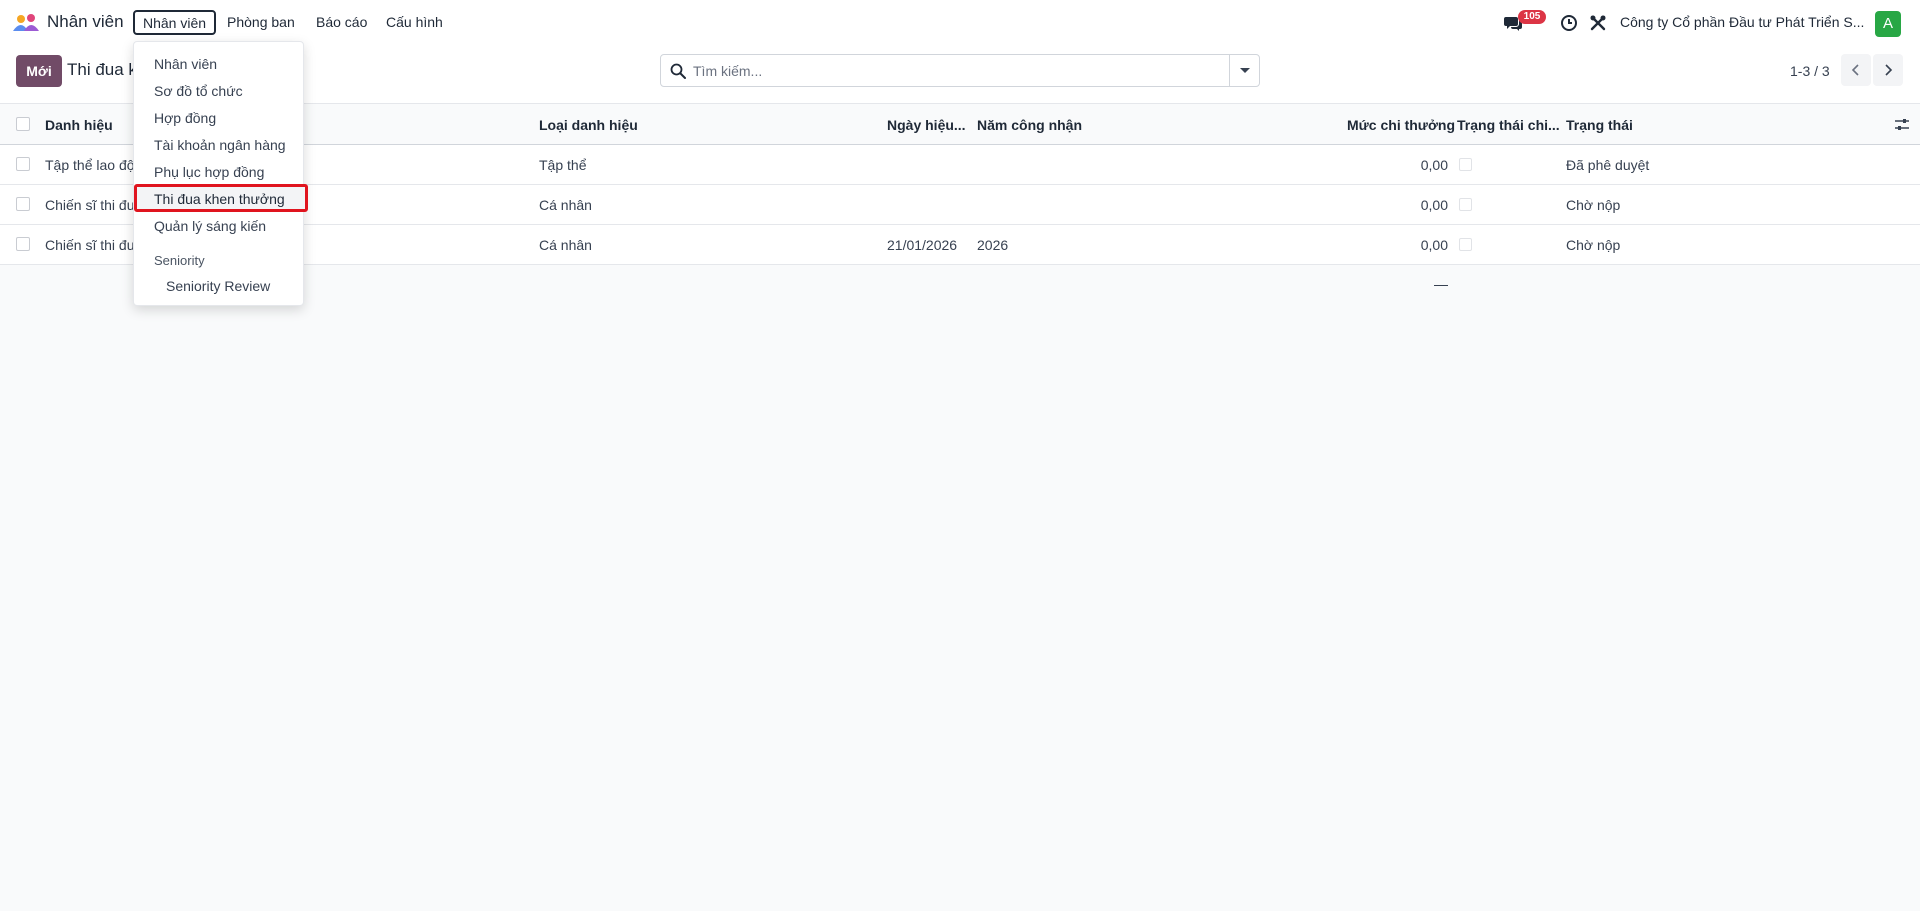 The height and width of the screenshot is (911, 1920). Describe the element at coordinates (1569, 23) in the screenshot. I see `clock-icon` at that location.